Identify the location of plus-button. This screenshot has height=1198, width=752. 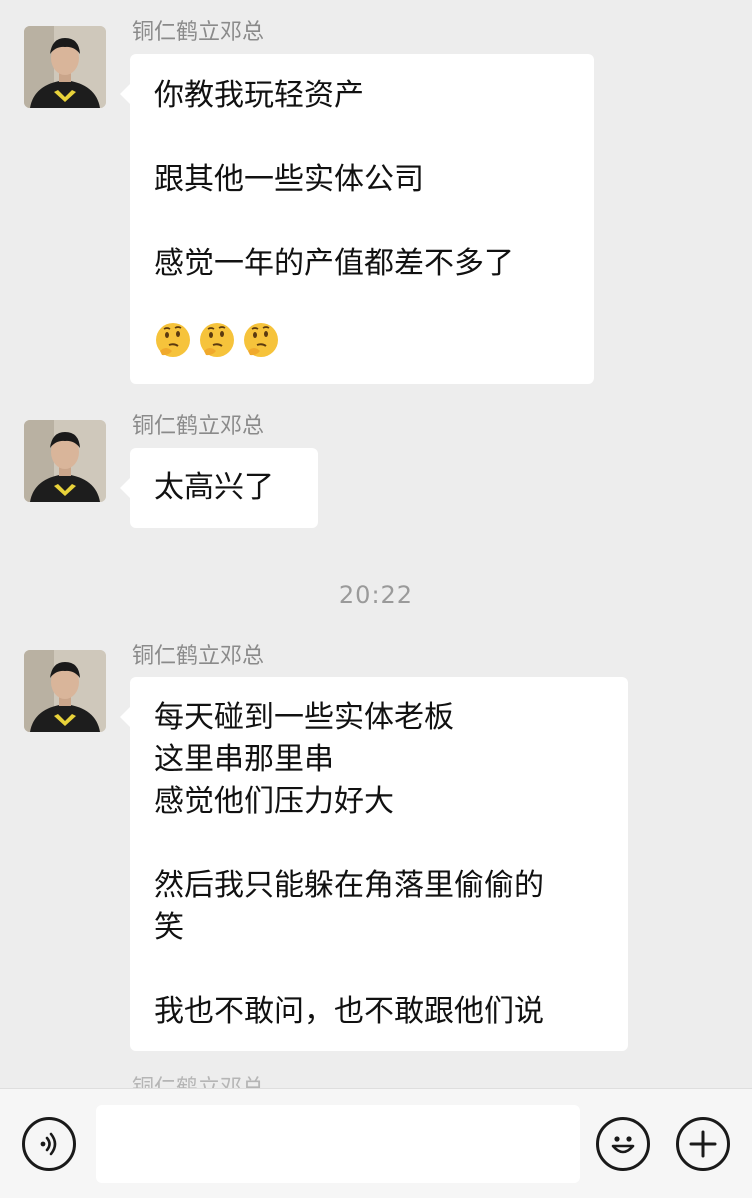
(703, 1144).